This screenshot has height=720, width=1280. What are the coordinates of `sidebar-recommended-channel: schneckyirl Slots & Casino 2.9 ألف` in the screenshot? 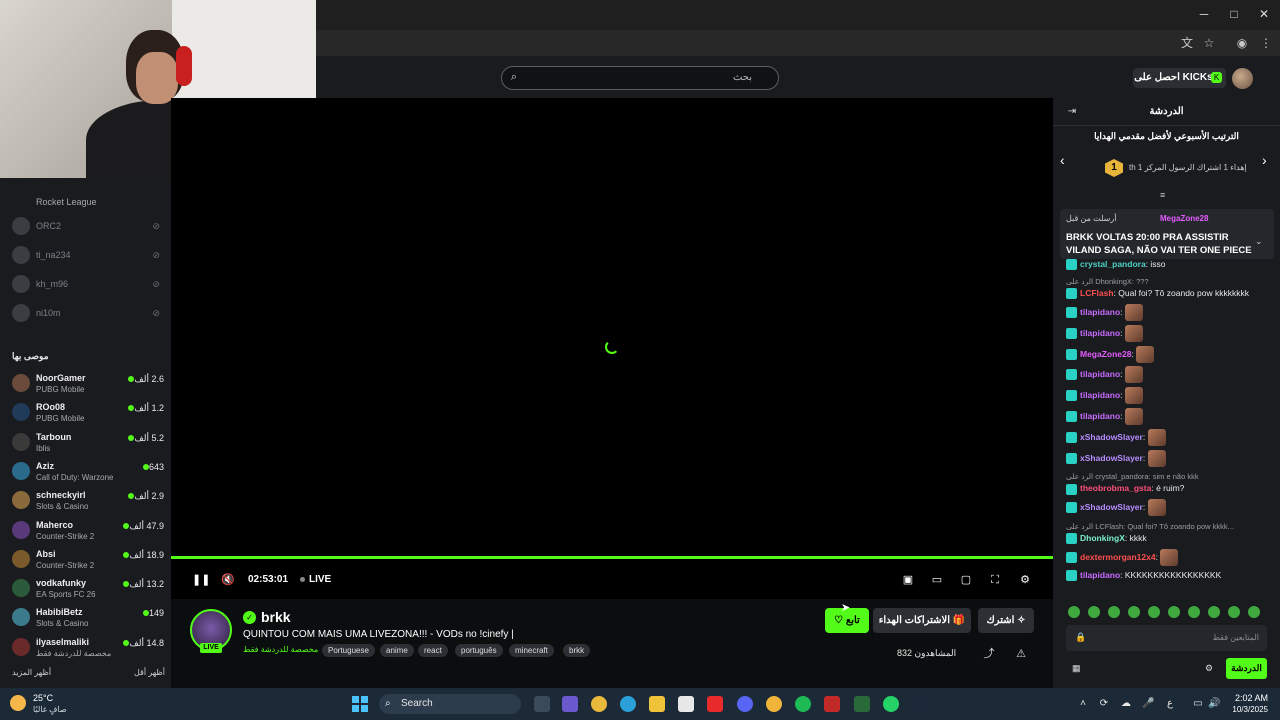 It's located at (86, 501).